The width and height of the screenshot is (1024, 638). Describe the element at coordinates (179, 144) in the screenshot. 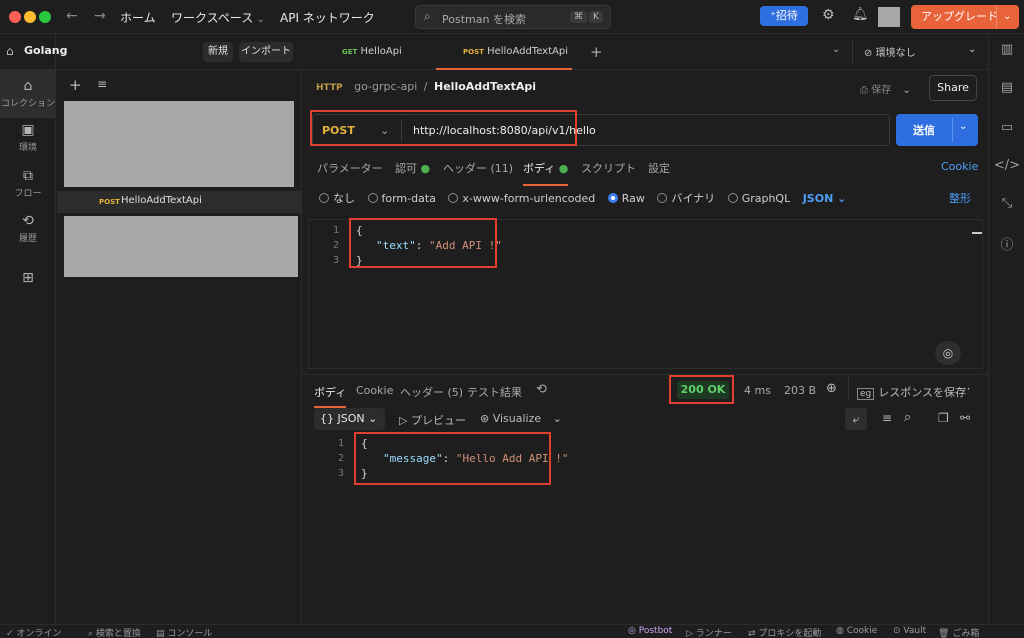

I see `redacted-collection-block` at that location.